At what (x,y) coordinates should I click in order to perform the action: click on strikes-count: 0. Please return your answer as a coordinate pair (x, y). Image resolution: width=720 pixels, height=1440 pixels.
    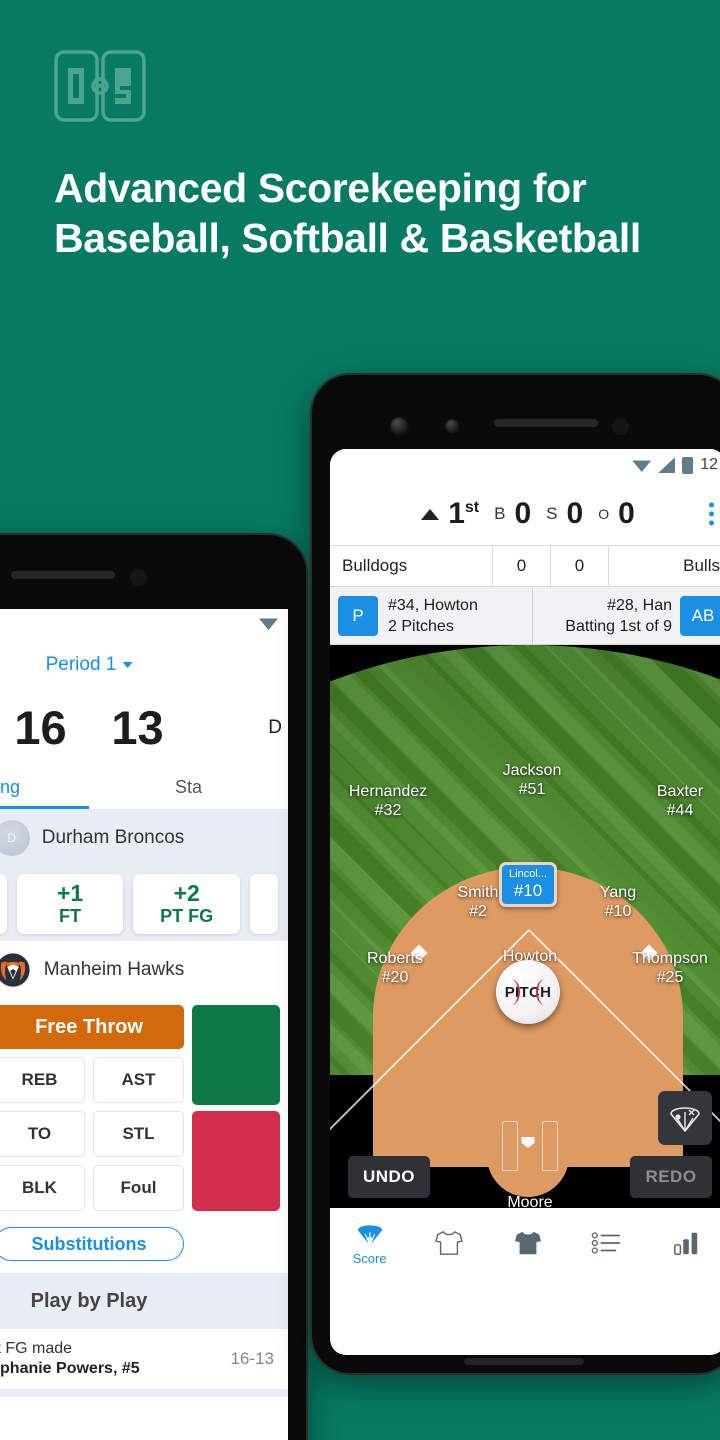
    Looking at the image, I should click on (575, 513).